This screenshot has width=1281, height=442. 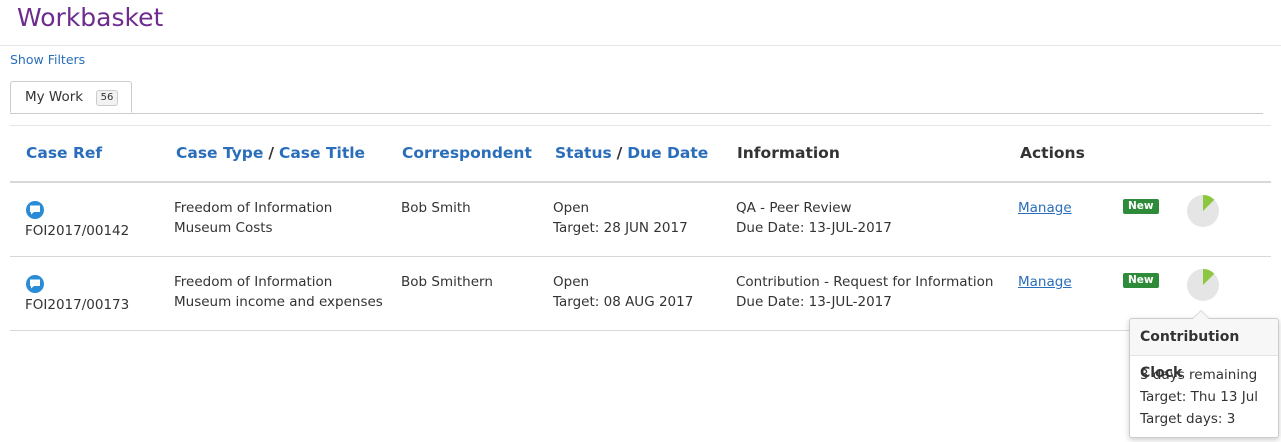 What do you see at coordinates (90, 17) in the screenshot?
I see `page-title: Workbasket` at bounding box center [90, 17].